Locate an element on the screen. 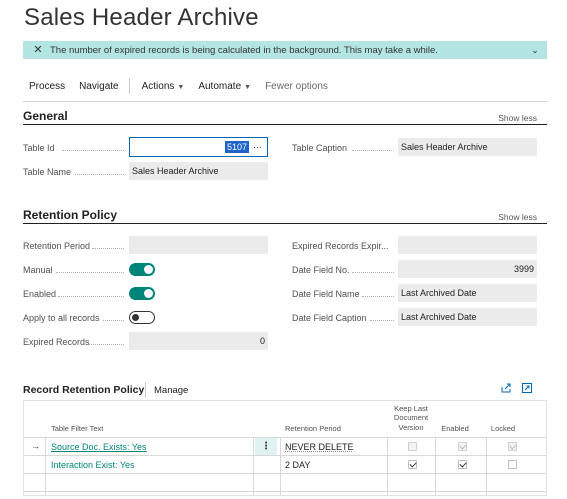 The image size is (567, 499). table-caption-label: Table Caption is located at coordinates (320, 148).